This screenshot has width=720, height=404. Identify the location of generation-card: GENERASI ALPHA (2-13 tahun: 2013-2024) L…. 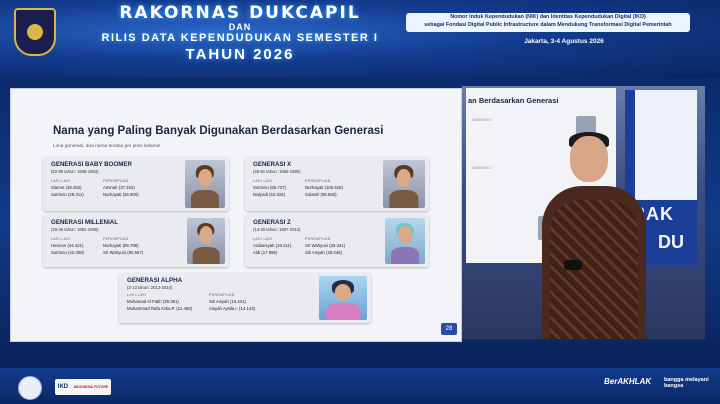
(245, 298).